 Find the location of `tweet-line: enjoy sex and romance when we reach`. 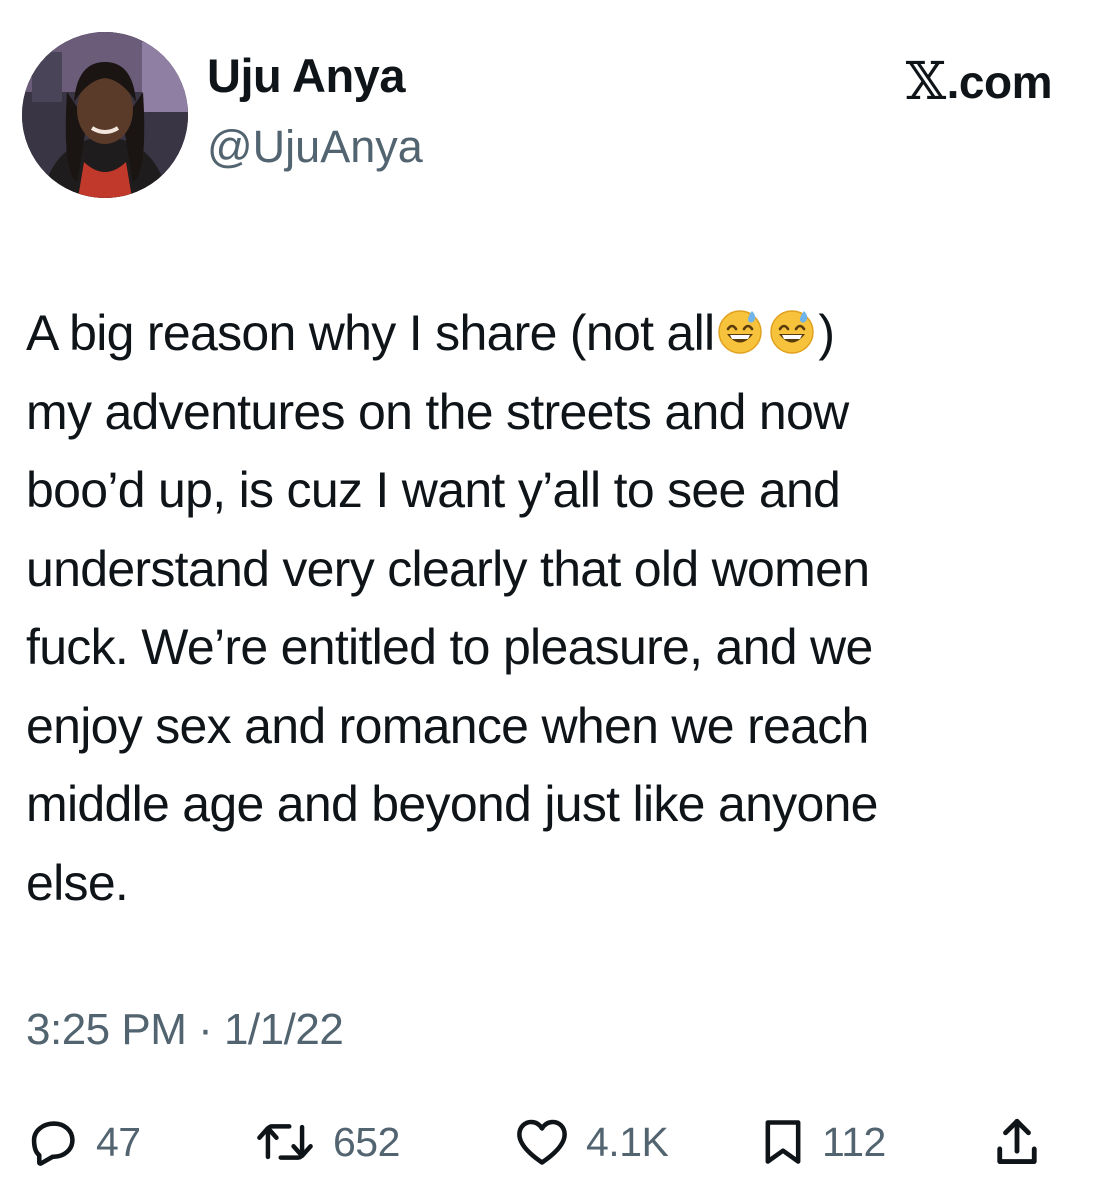

tweet-line: enjoy sex and romance when we reach is located at coordinates (447, 725).